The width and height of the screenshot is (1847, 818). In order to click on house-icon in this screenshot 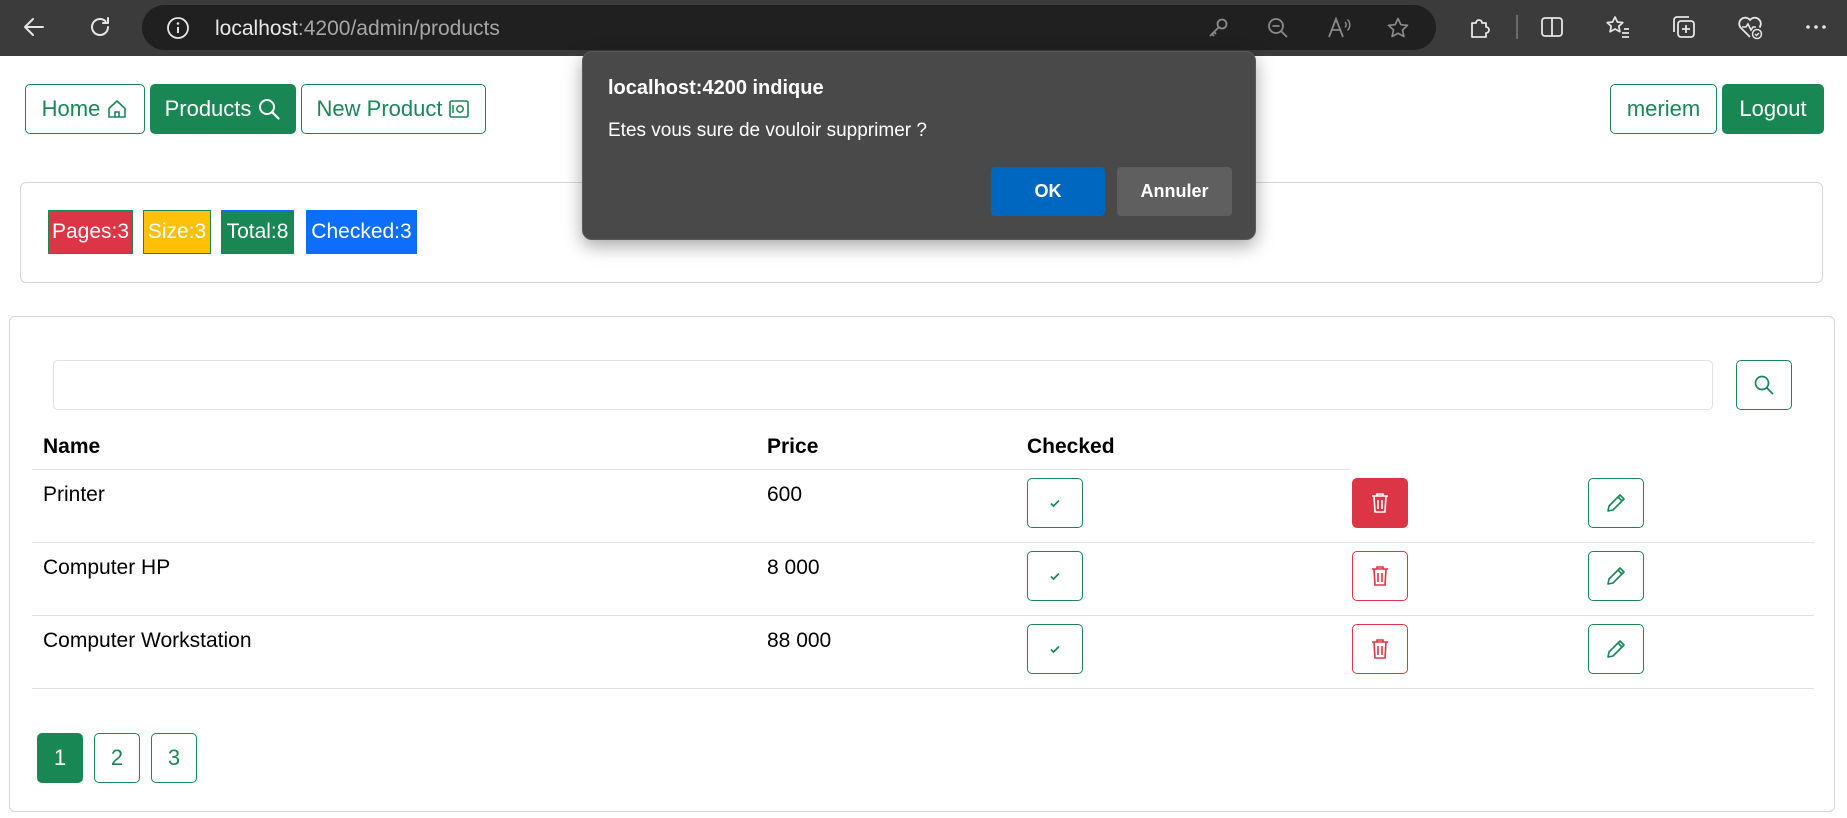, I will do `click(117, 109)`.